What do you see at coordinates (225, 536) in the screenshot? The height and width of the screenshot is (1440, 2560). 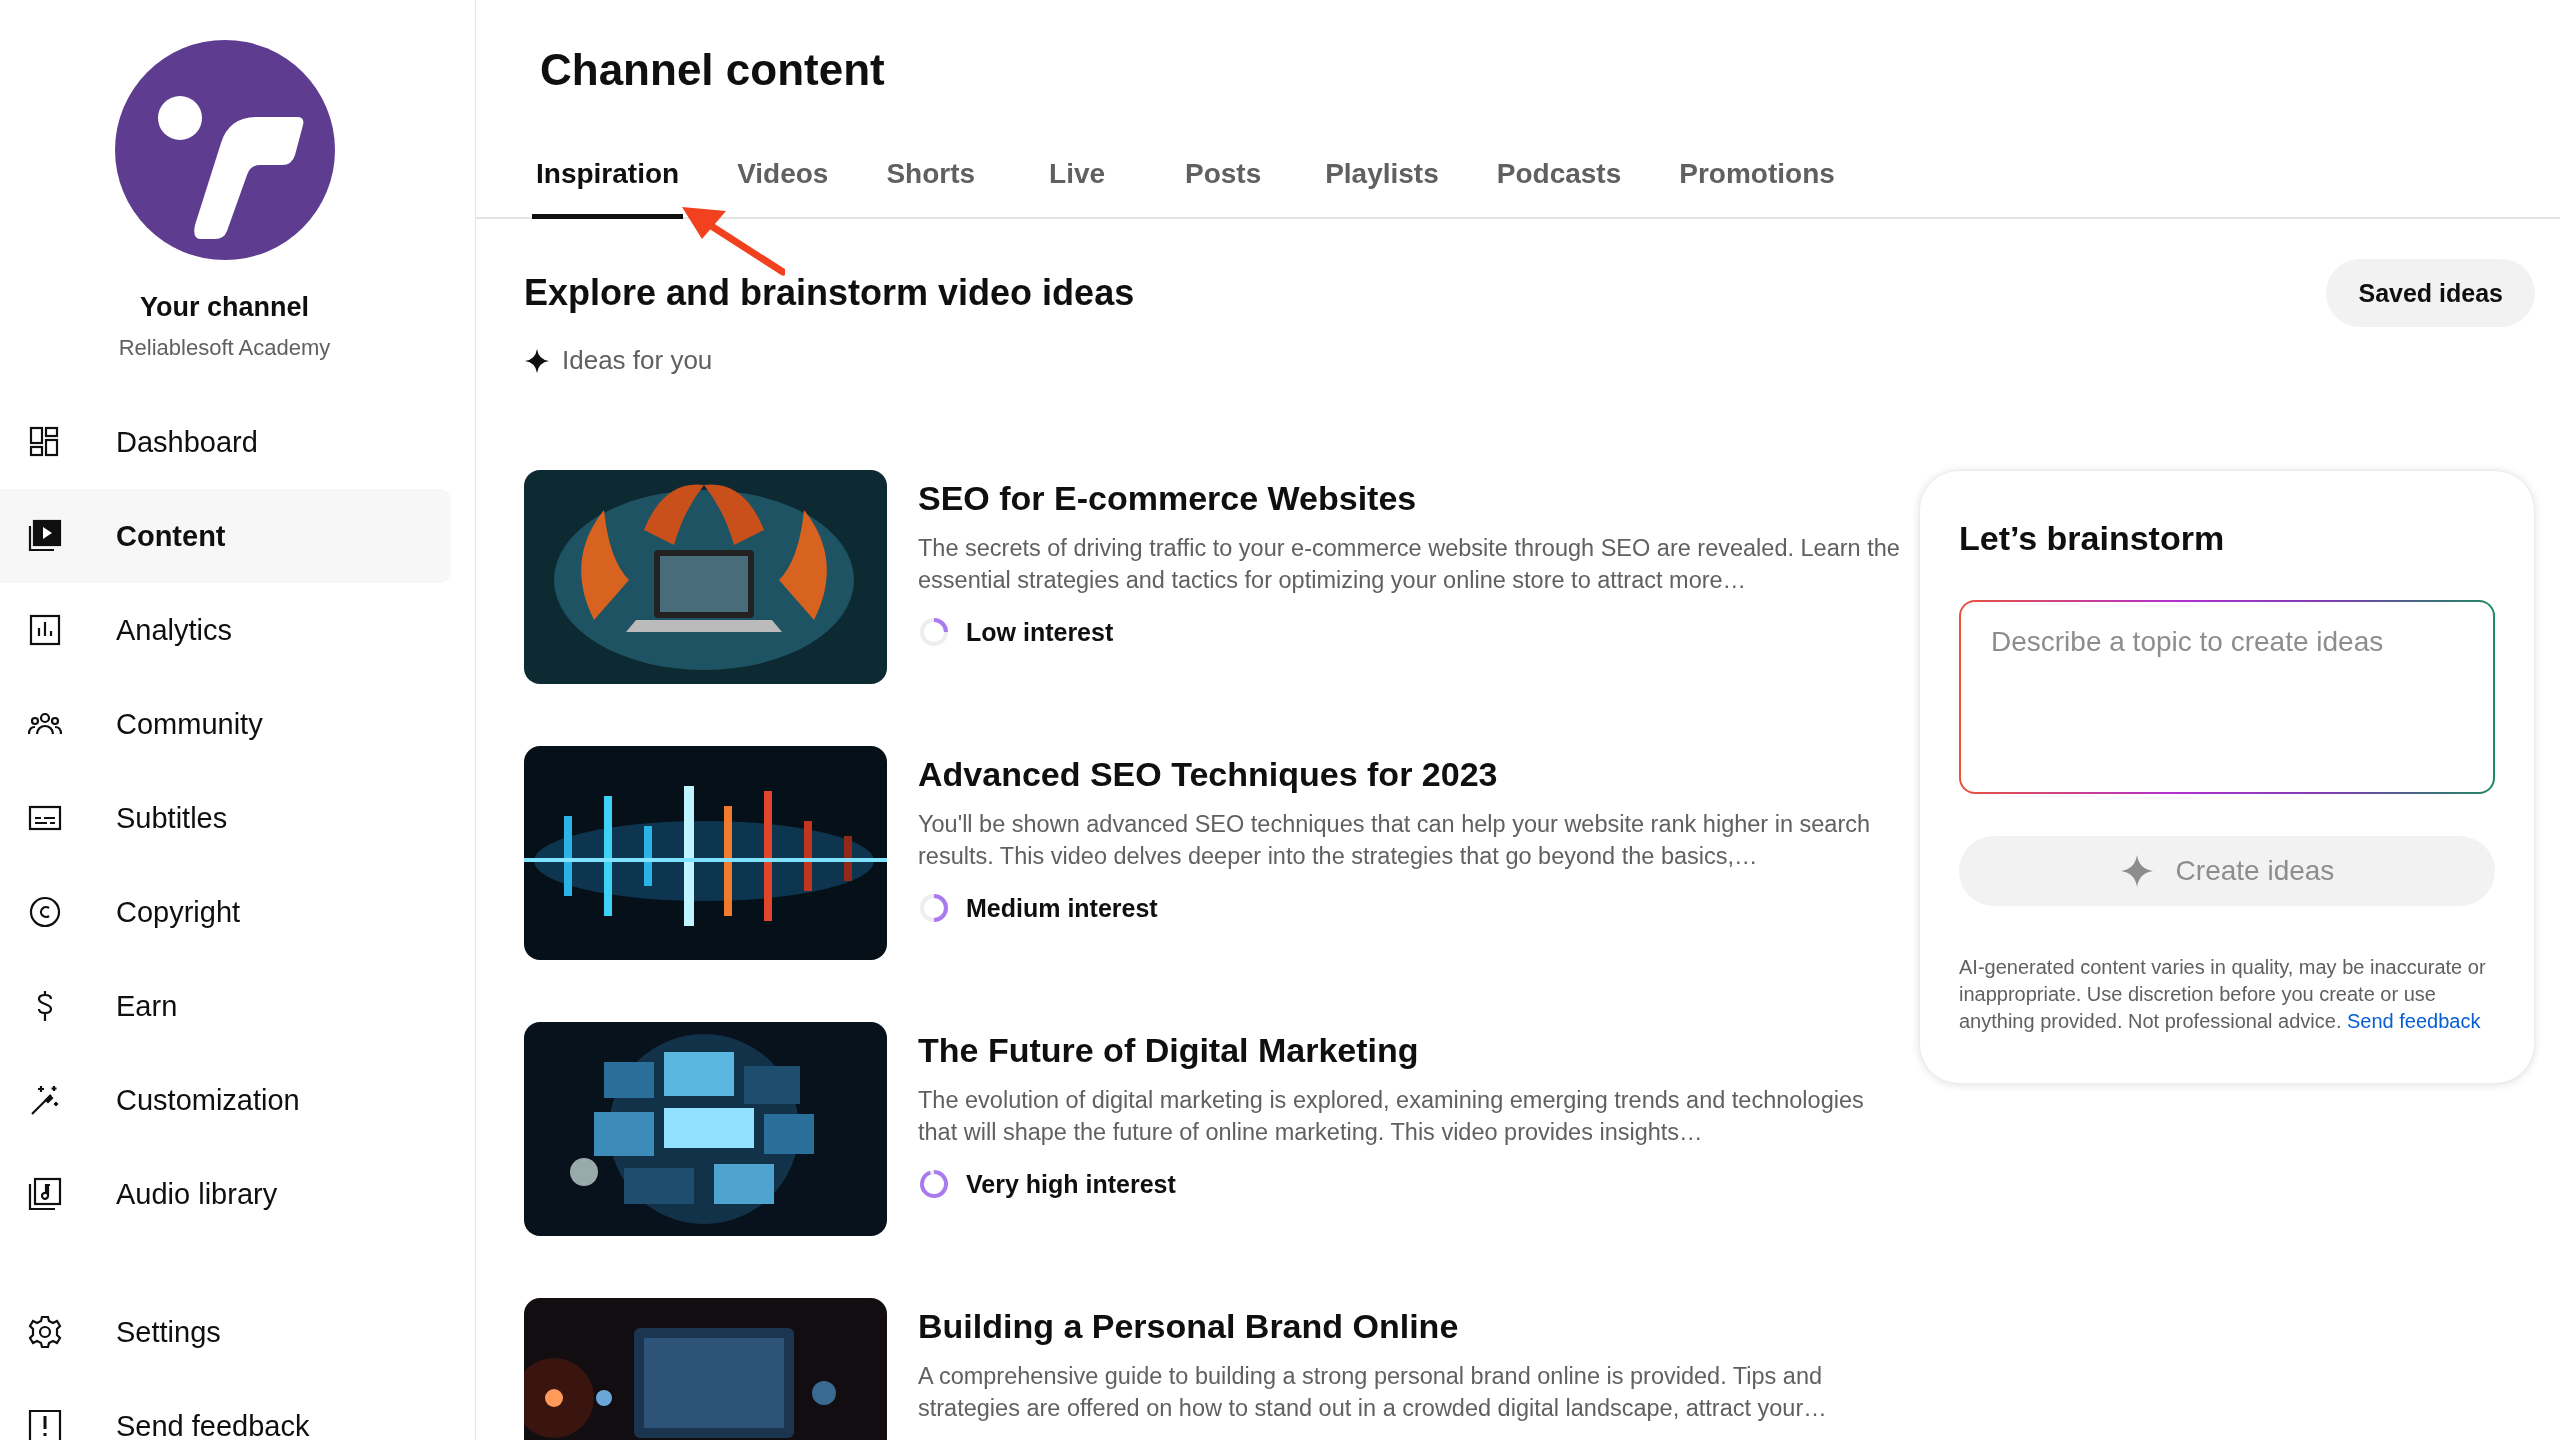 I see `sidebar-item: Content` at bounding box center [225, 536].